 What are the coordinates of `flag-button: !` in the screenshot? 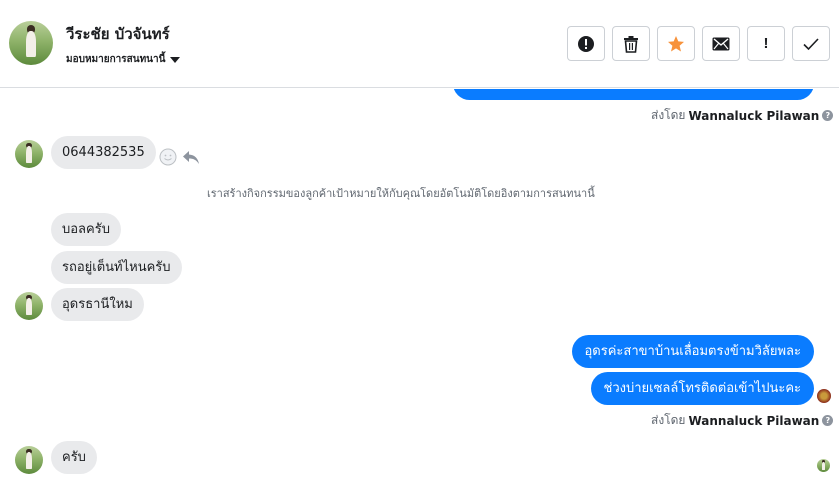 It's located at (766, 43).